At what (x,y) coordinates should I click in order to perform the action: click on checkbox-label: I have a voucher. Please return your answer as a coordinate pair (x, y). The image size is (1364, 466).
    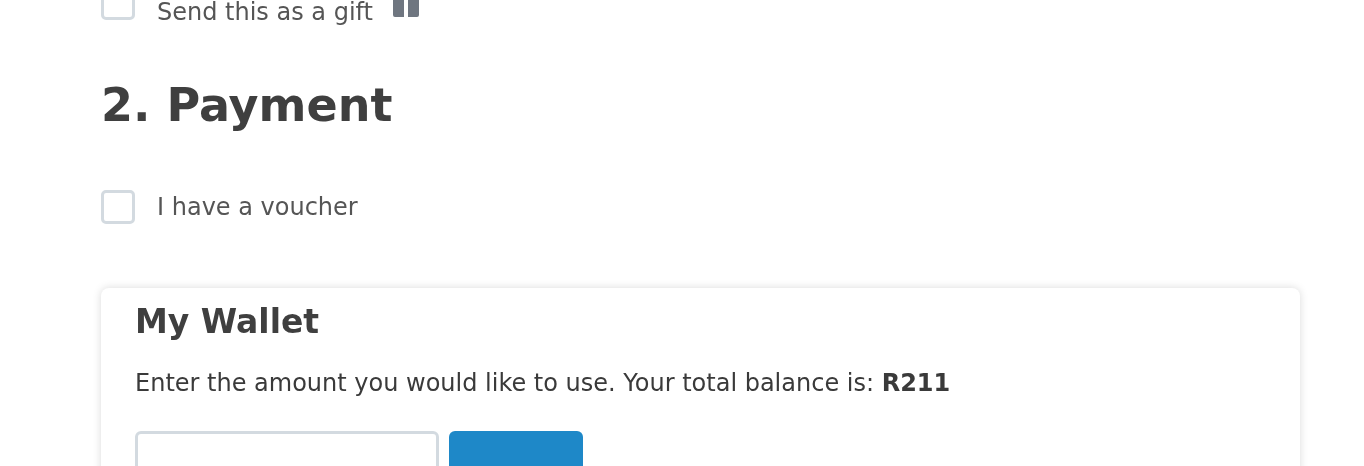
    Looking at the image, I should click on (257, 207).